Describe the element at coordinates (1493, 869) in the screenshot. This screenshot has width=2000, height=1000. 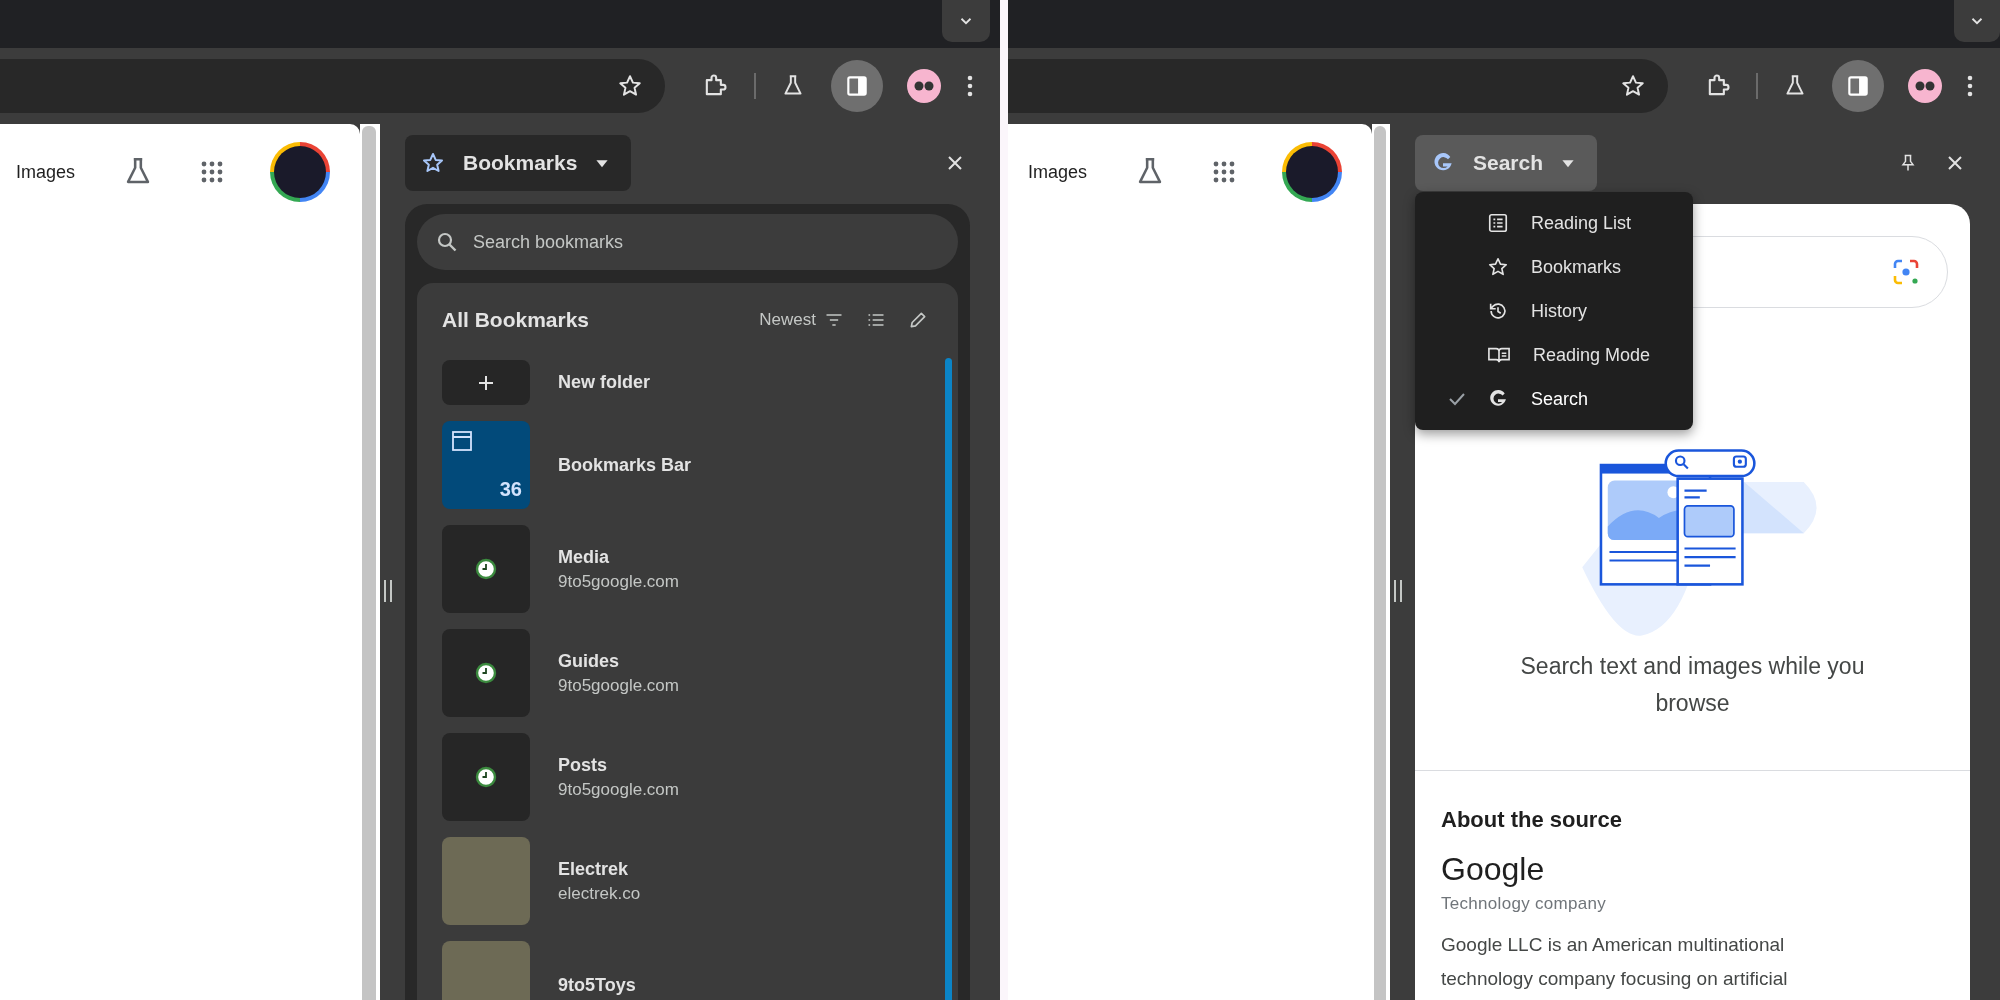
I see `source-name: Google` at that location.